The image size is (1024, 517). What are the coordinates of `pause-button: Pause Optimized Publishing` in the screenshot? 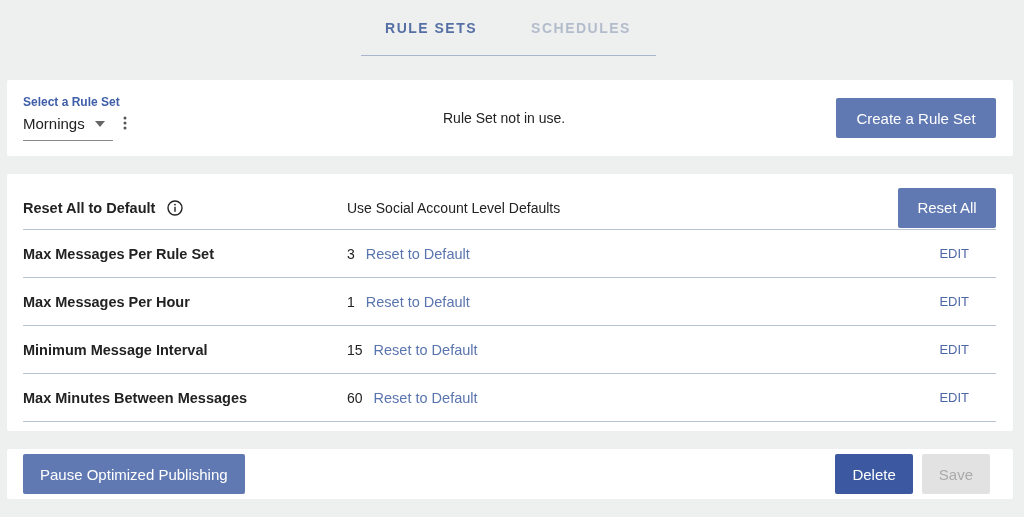 It's located at (134, 474).